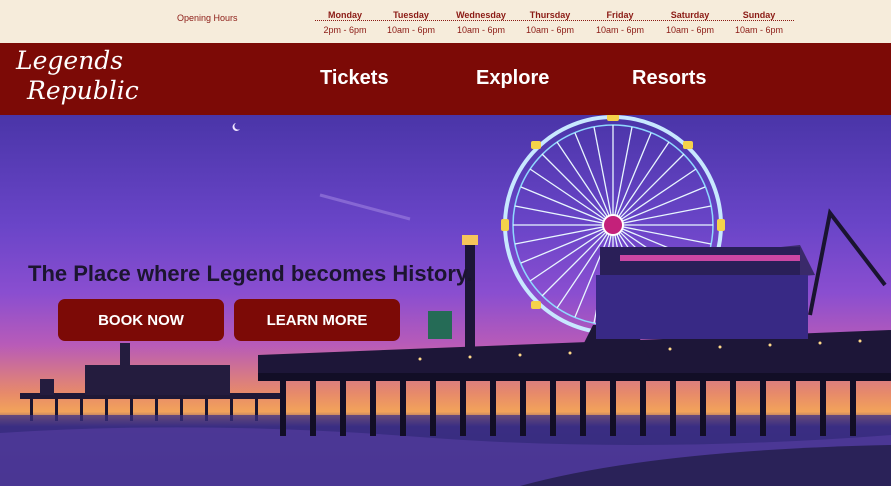 Image resolution: width=891 pixels, height=486 pixels. I want to click on day-friday: Friday 10am - 6pm, so click(620, 23).